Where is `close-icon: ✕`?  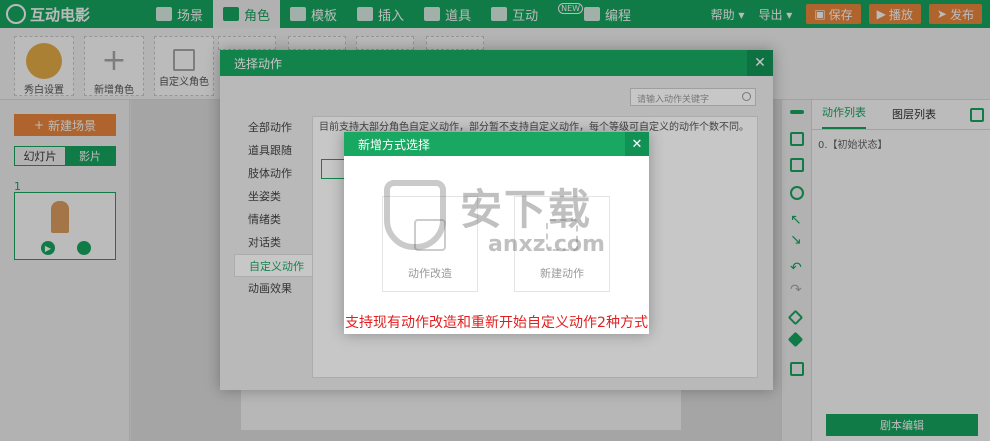
close-icon: ✕ is located at coordinates (637, 144).